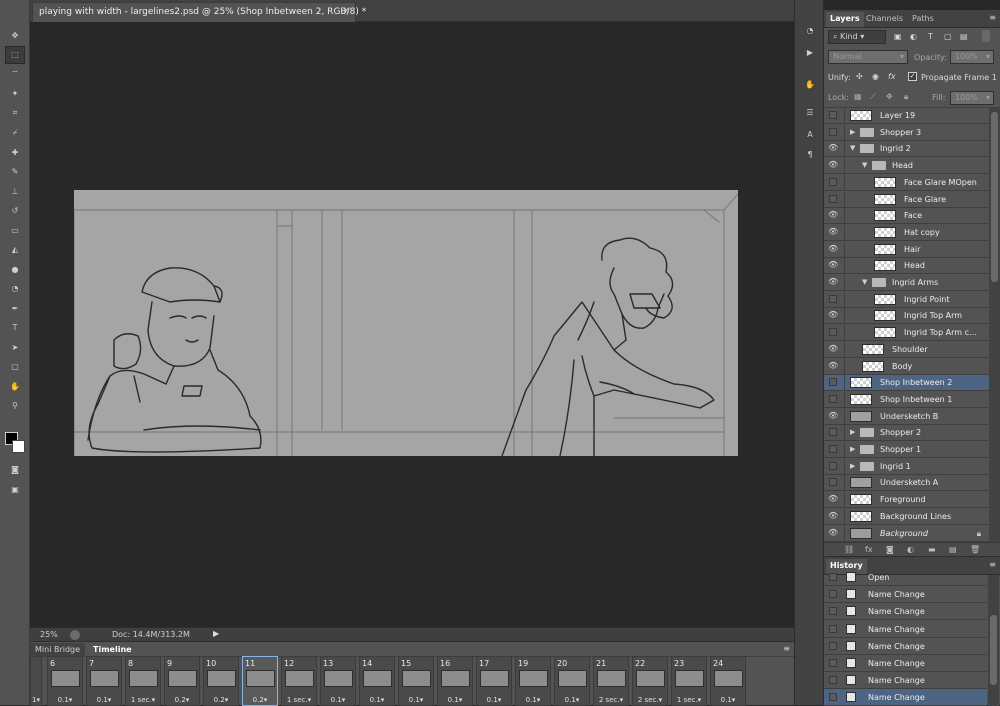  Describe the element at coordinates (875, 76) in the screenshot. I see `unify-visibility-icon: ◉` at that location.